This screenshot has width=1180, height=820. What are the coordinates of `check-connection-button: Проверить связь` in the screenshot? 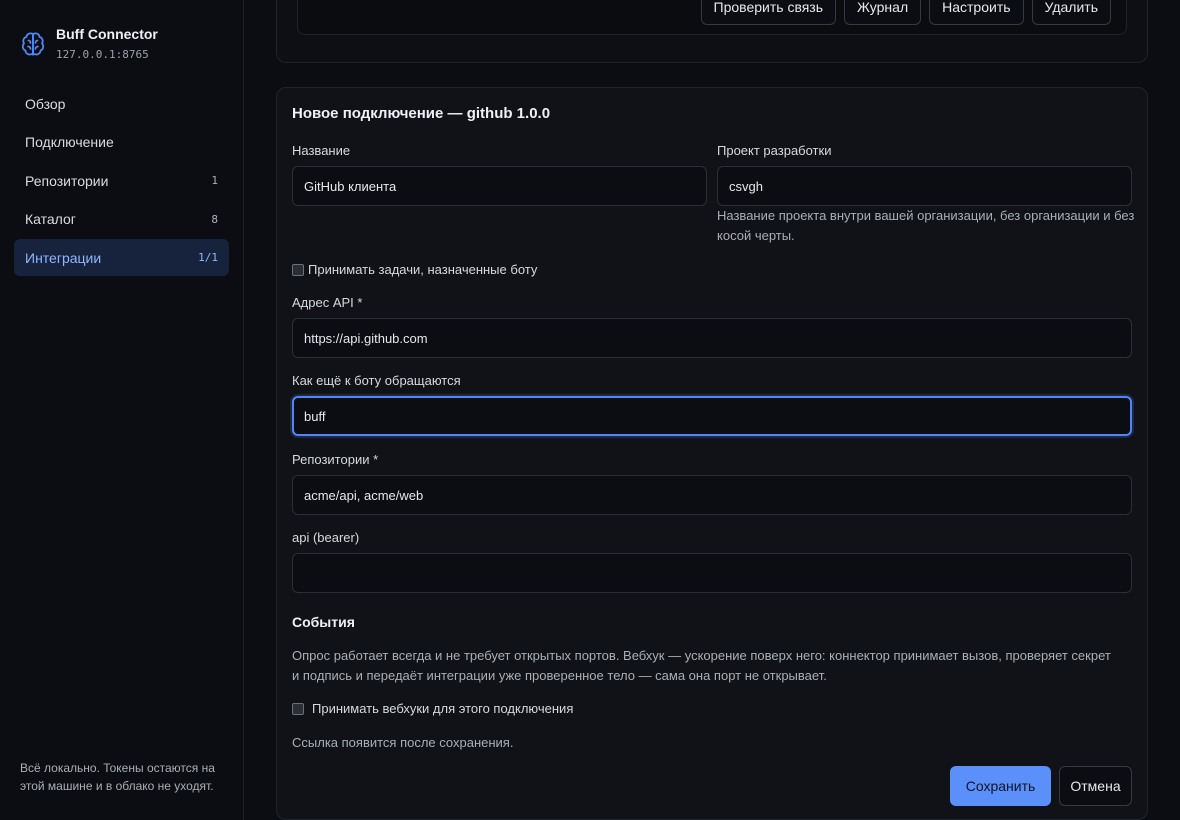 It's located at (768, 12).